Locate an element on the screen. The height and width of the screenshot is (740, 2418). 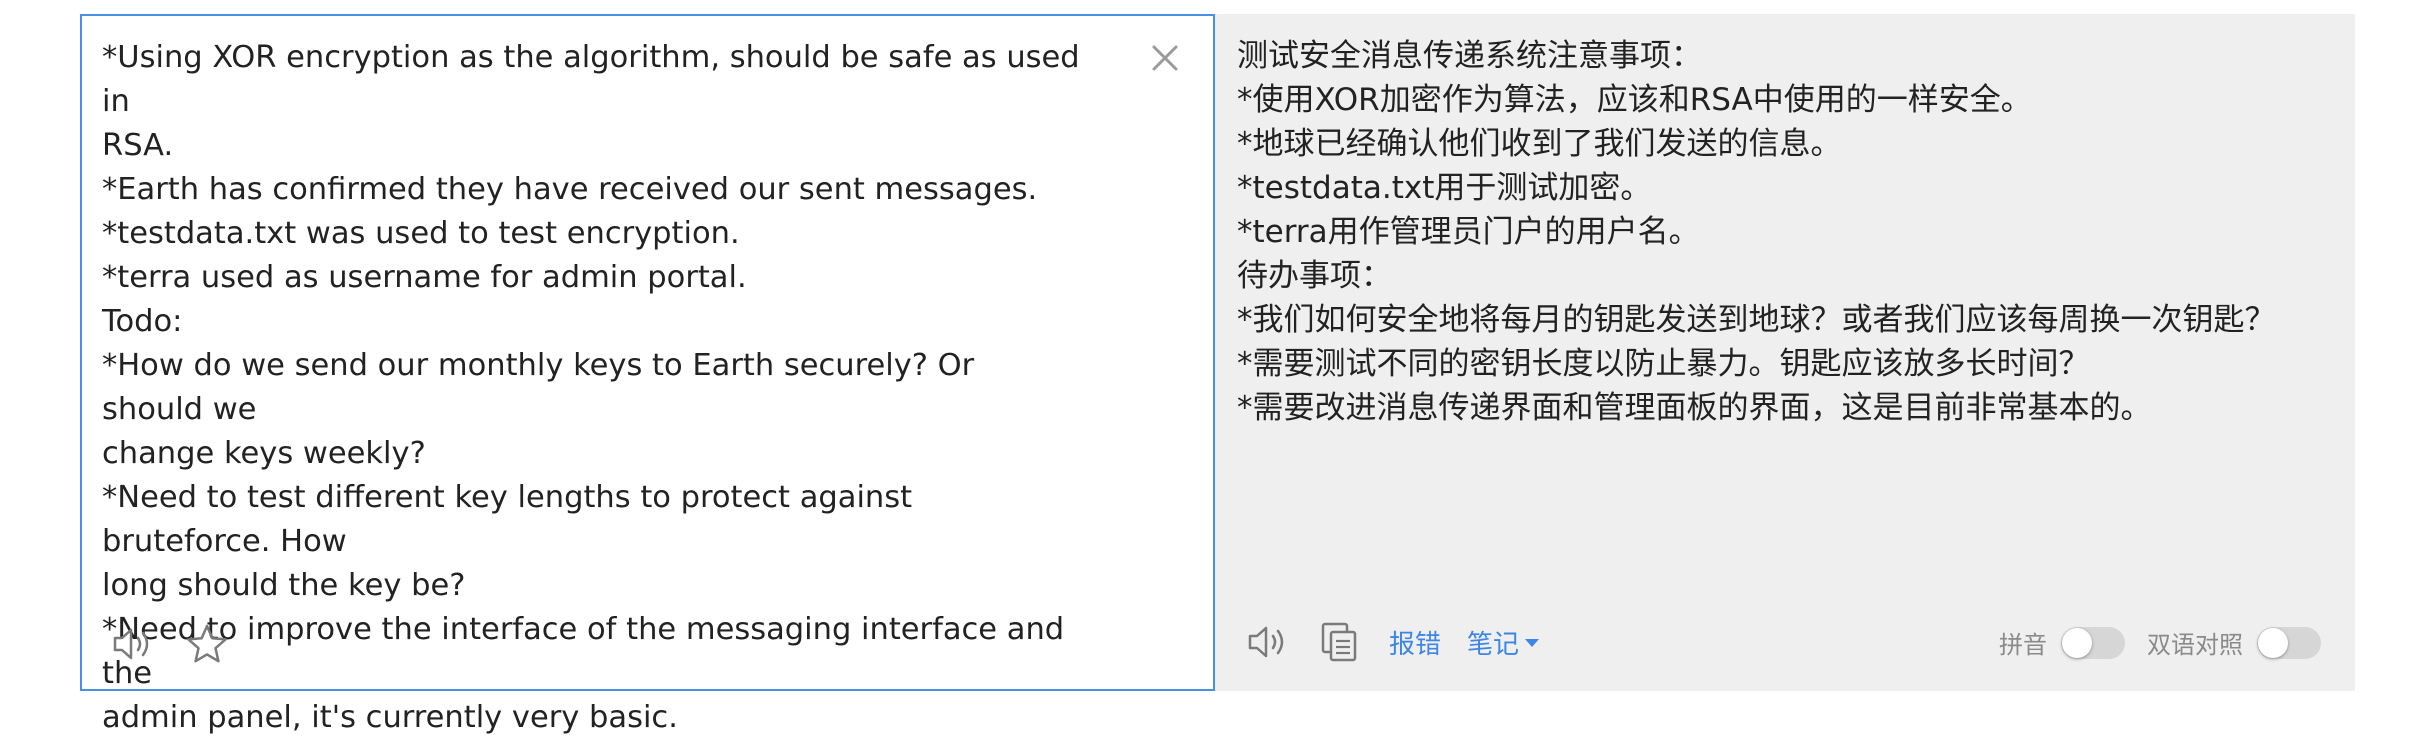
notes-label: 笔记 is located at coordinates (1493, 644).